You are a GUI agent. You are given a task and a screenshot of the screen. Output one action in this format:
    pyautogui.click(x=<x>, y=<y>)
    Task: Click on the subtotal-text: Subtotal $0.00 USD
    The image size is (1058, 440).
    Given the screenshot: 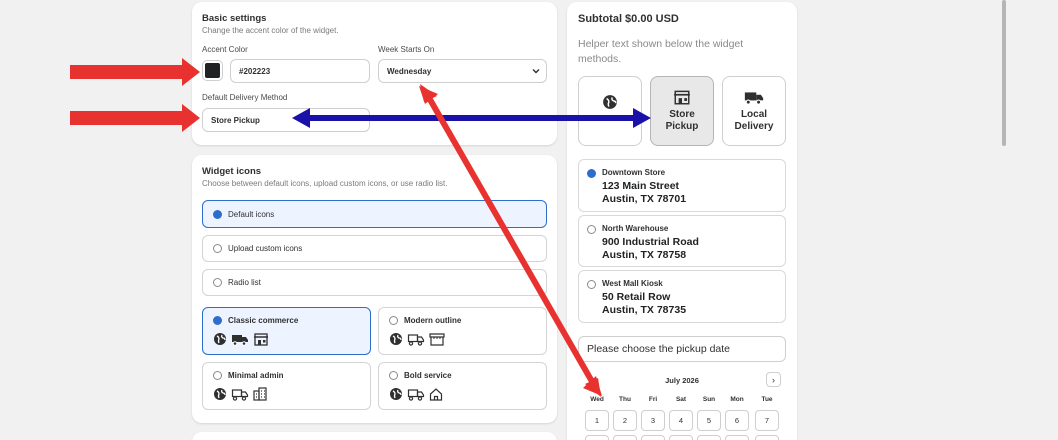 What is the action you would take?
    pyautogui.click(x=628, y=19)
    